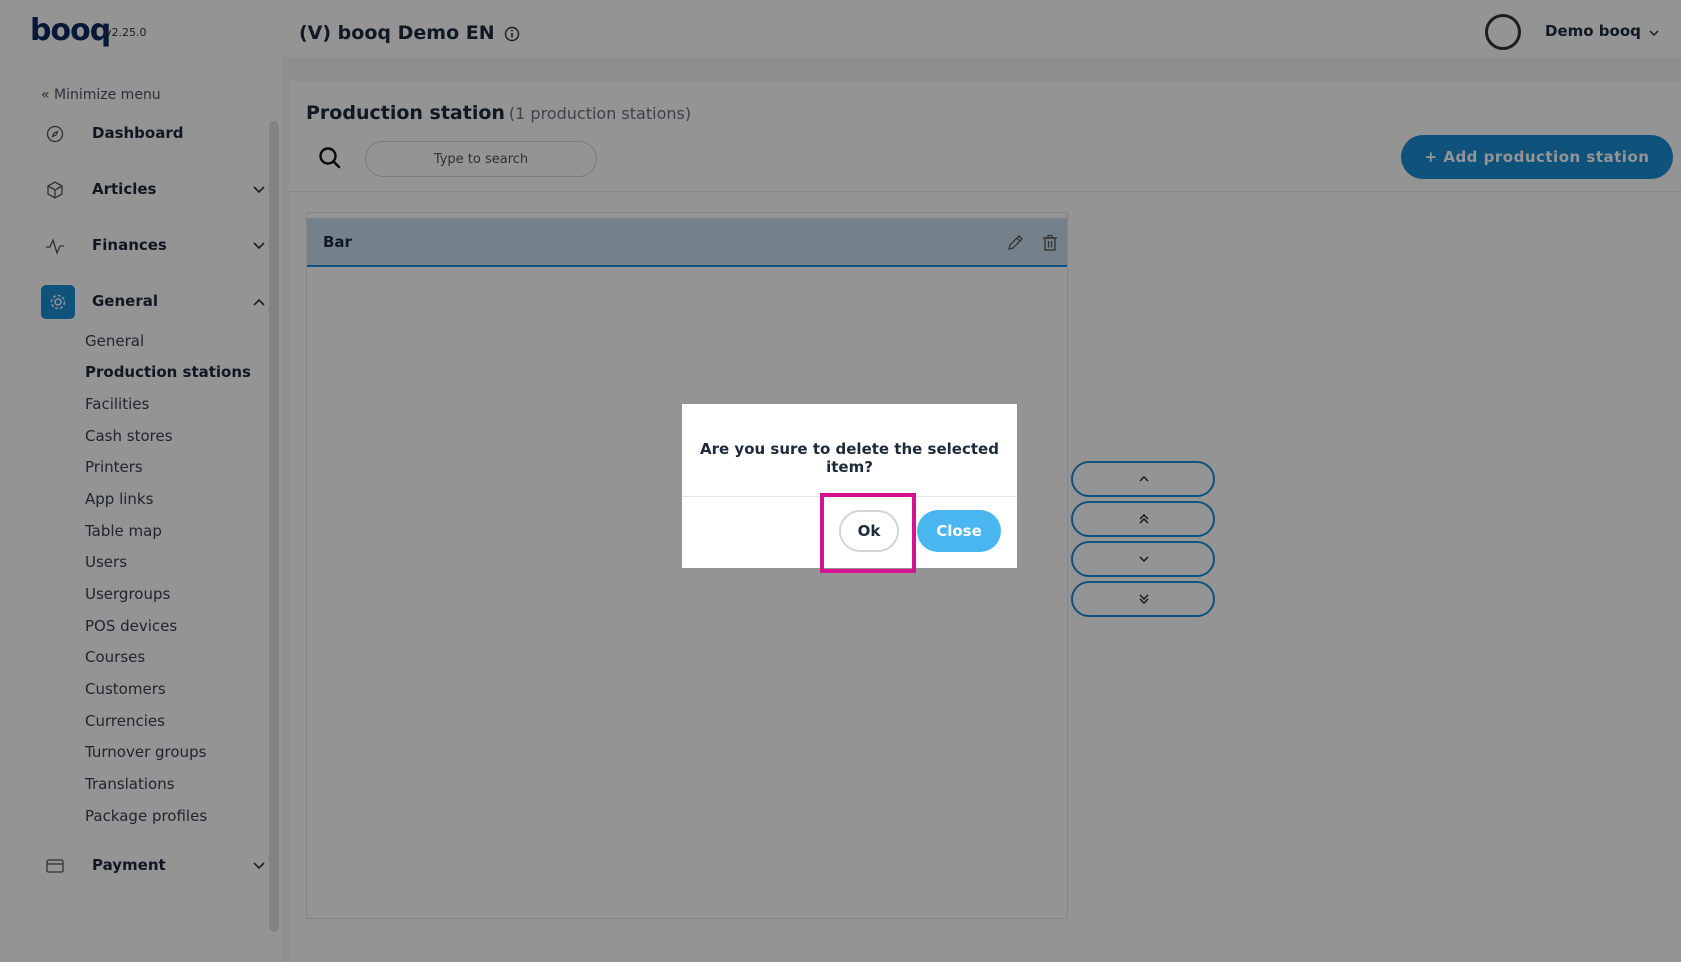 The height and width of the screenshot is (962, 1681). I want to click on close-button: Close, so click(959, 531).